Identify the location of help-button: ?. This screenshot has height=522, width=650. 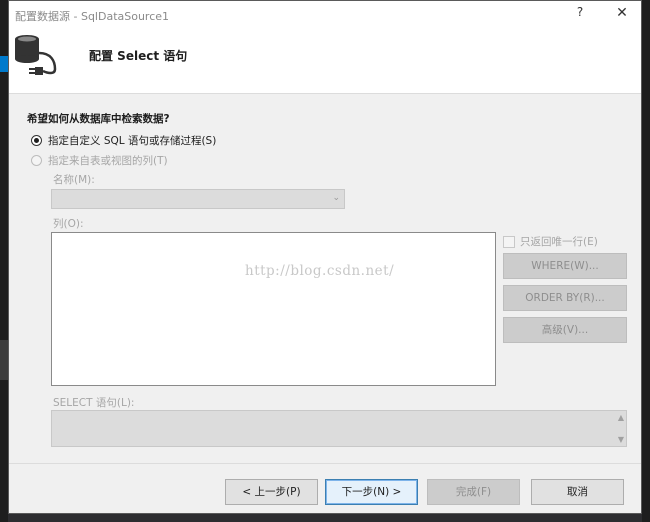
(580, 14).